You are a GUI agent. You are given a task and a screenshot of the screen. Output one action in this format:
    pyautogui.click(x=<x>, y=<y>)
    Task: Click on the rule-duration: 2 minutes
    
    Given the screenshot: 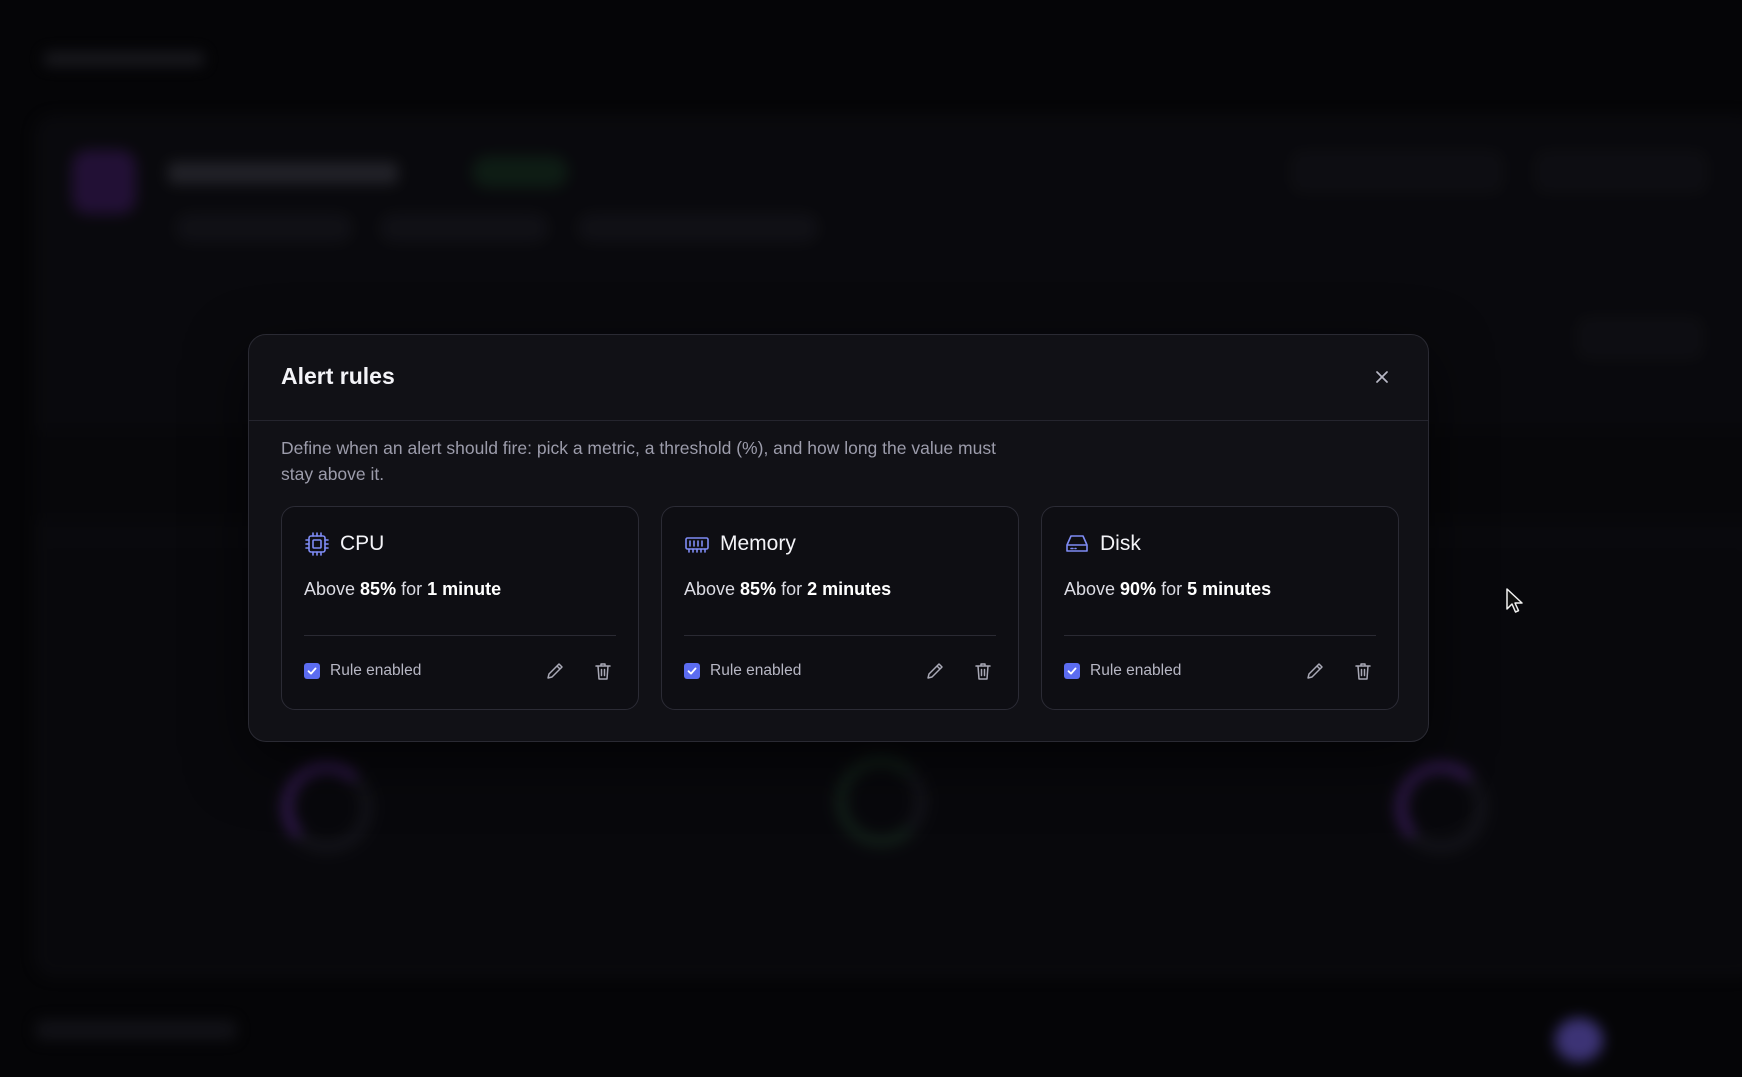 What is the action you would take?
    pyautogui.click(x=849, y=589)
    